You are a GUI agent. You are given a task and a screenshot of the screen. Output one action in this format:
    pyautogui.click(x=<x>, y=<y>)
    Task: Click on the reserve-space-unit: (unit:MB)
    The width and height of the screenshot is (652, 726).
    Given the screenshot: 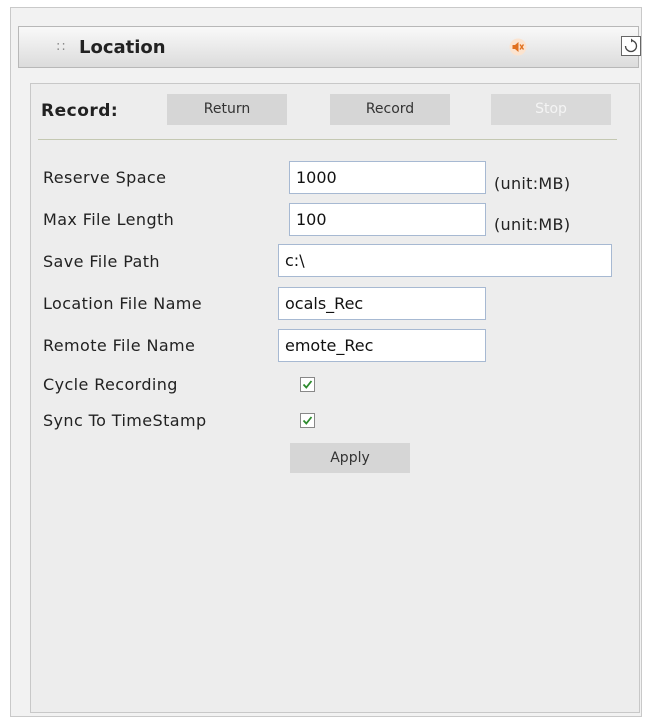 What is the action you would take?
    pyautogui.click(x=532, y=183)
    